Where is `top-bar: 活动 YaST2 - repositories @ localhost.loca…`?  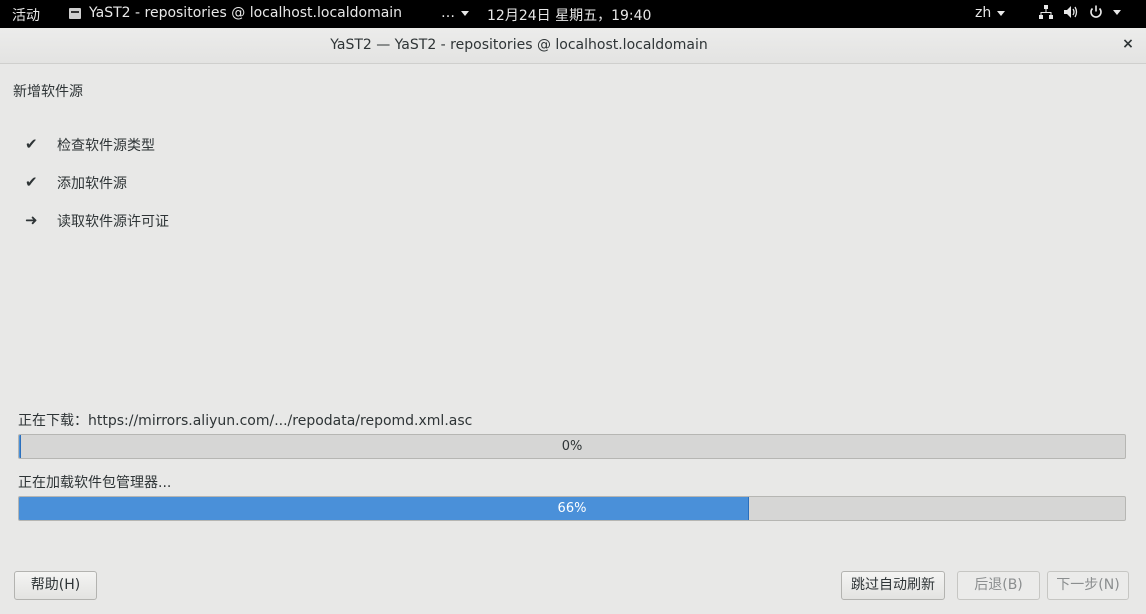 top-bar: 活动 YaST2 - repositories @ localhost.loca… is located at coordinates (573, 14).